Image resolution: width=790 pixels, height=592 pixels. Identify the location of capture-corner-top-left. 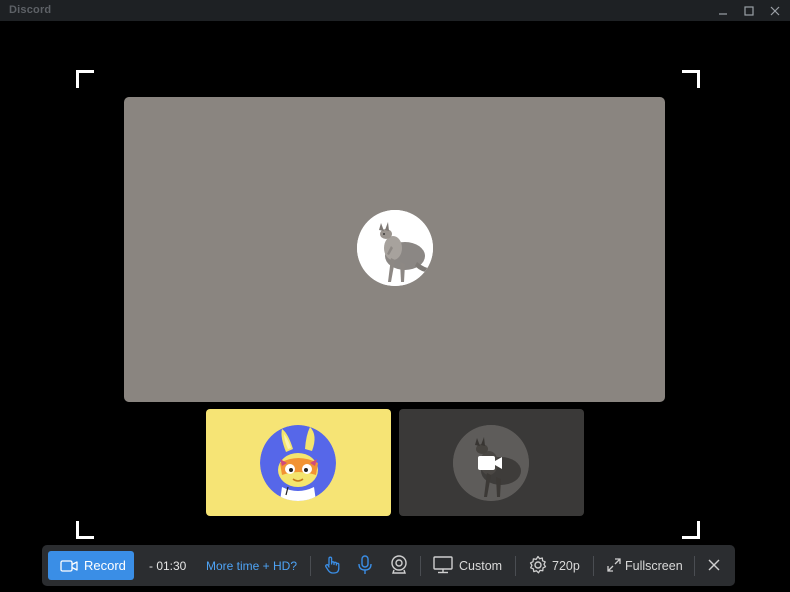
(85, 79).